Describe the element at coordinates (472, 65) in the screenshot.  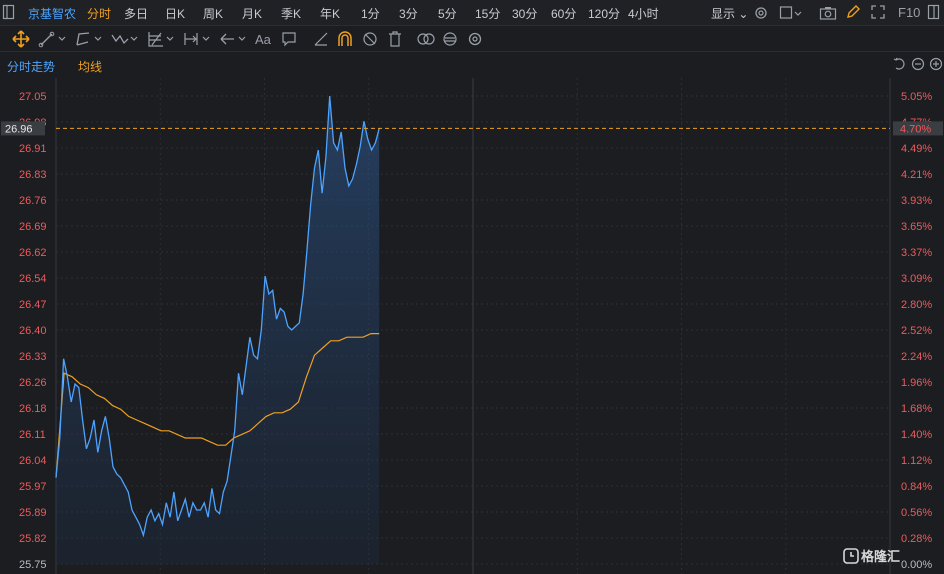
I see `legend-bar: 分时走势 均线` at that location.